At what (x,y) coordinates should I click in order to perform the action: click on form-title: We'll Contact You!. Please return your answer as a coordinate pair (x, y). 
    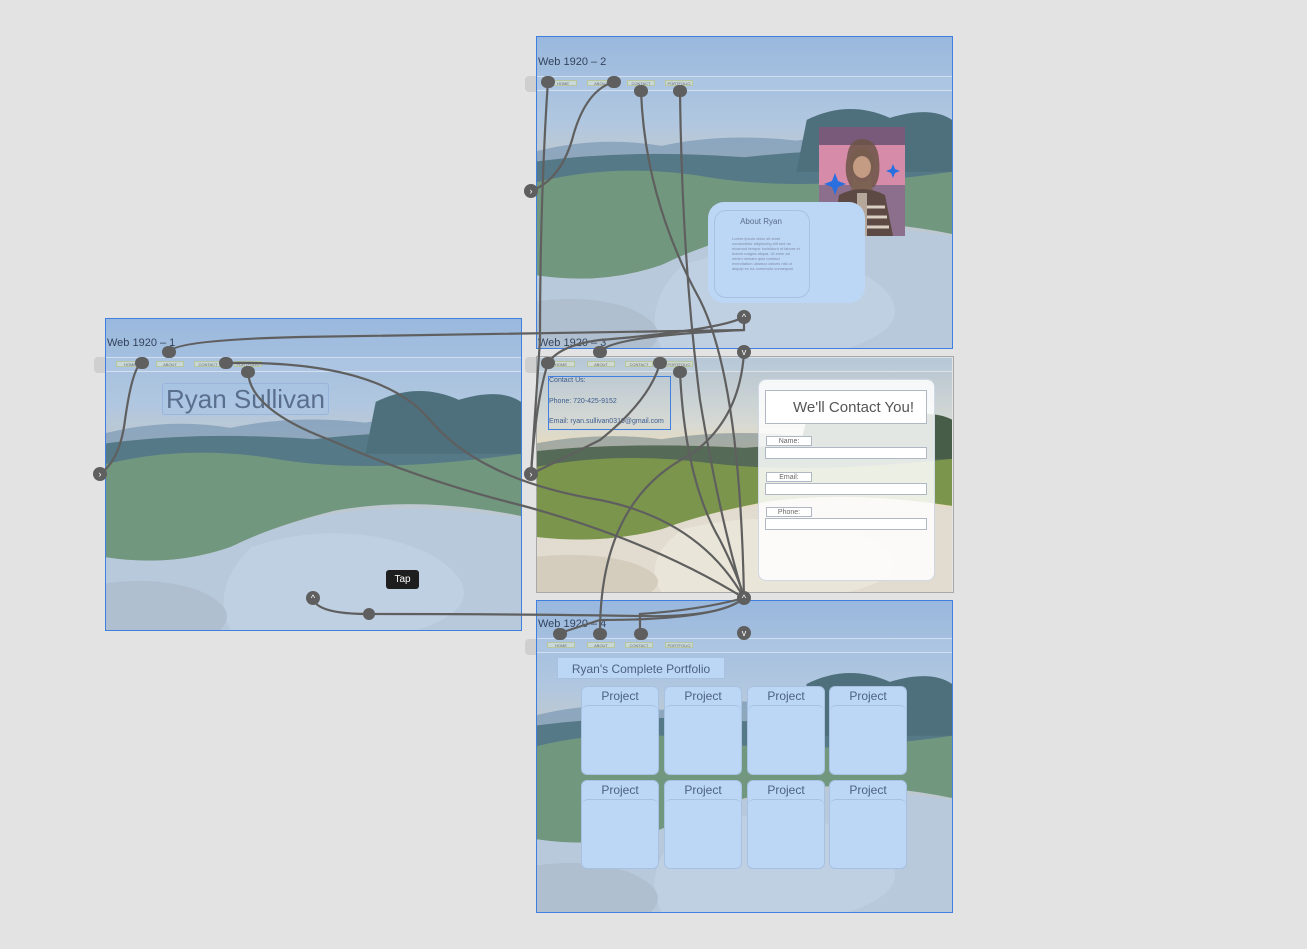
    Looking at the image, I should click on (846, 407).